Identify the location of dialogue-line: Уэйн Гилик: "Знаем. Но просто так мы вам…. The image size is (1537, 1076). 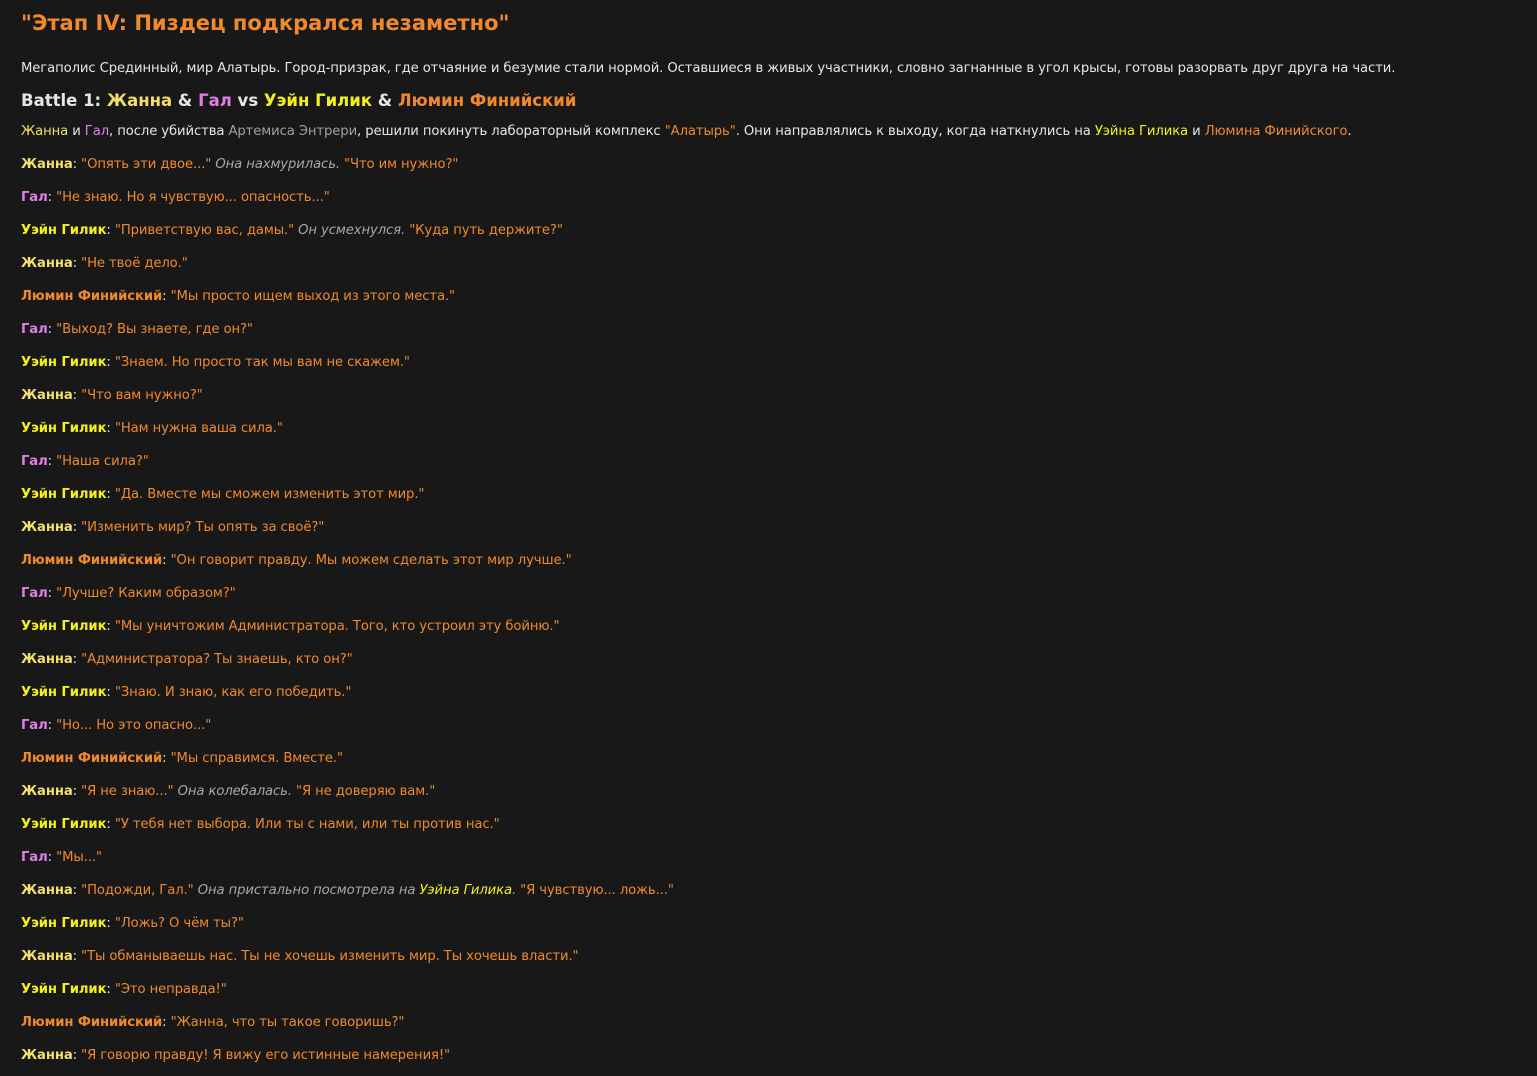
(768, 363).